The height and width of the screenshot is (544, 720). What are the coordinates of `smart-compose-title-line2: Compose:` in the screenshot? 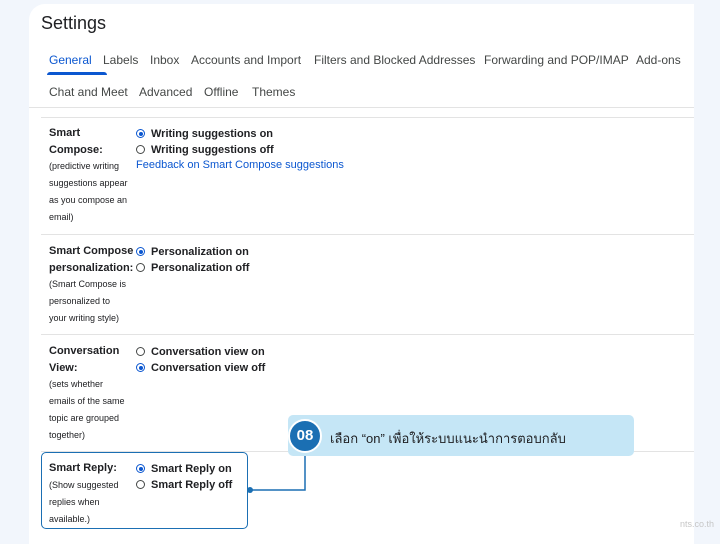 It's located at (76, 149).